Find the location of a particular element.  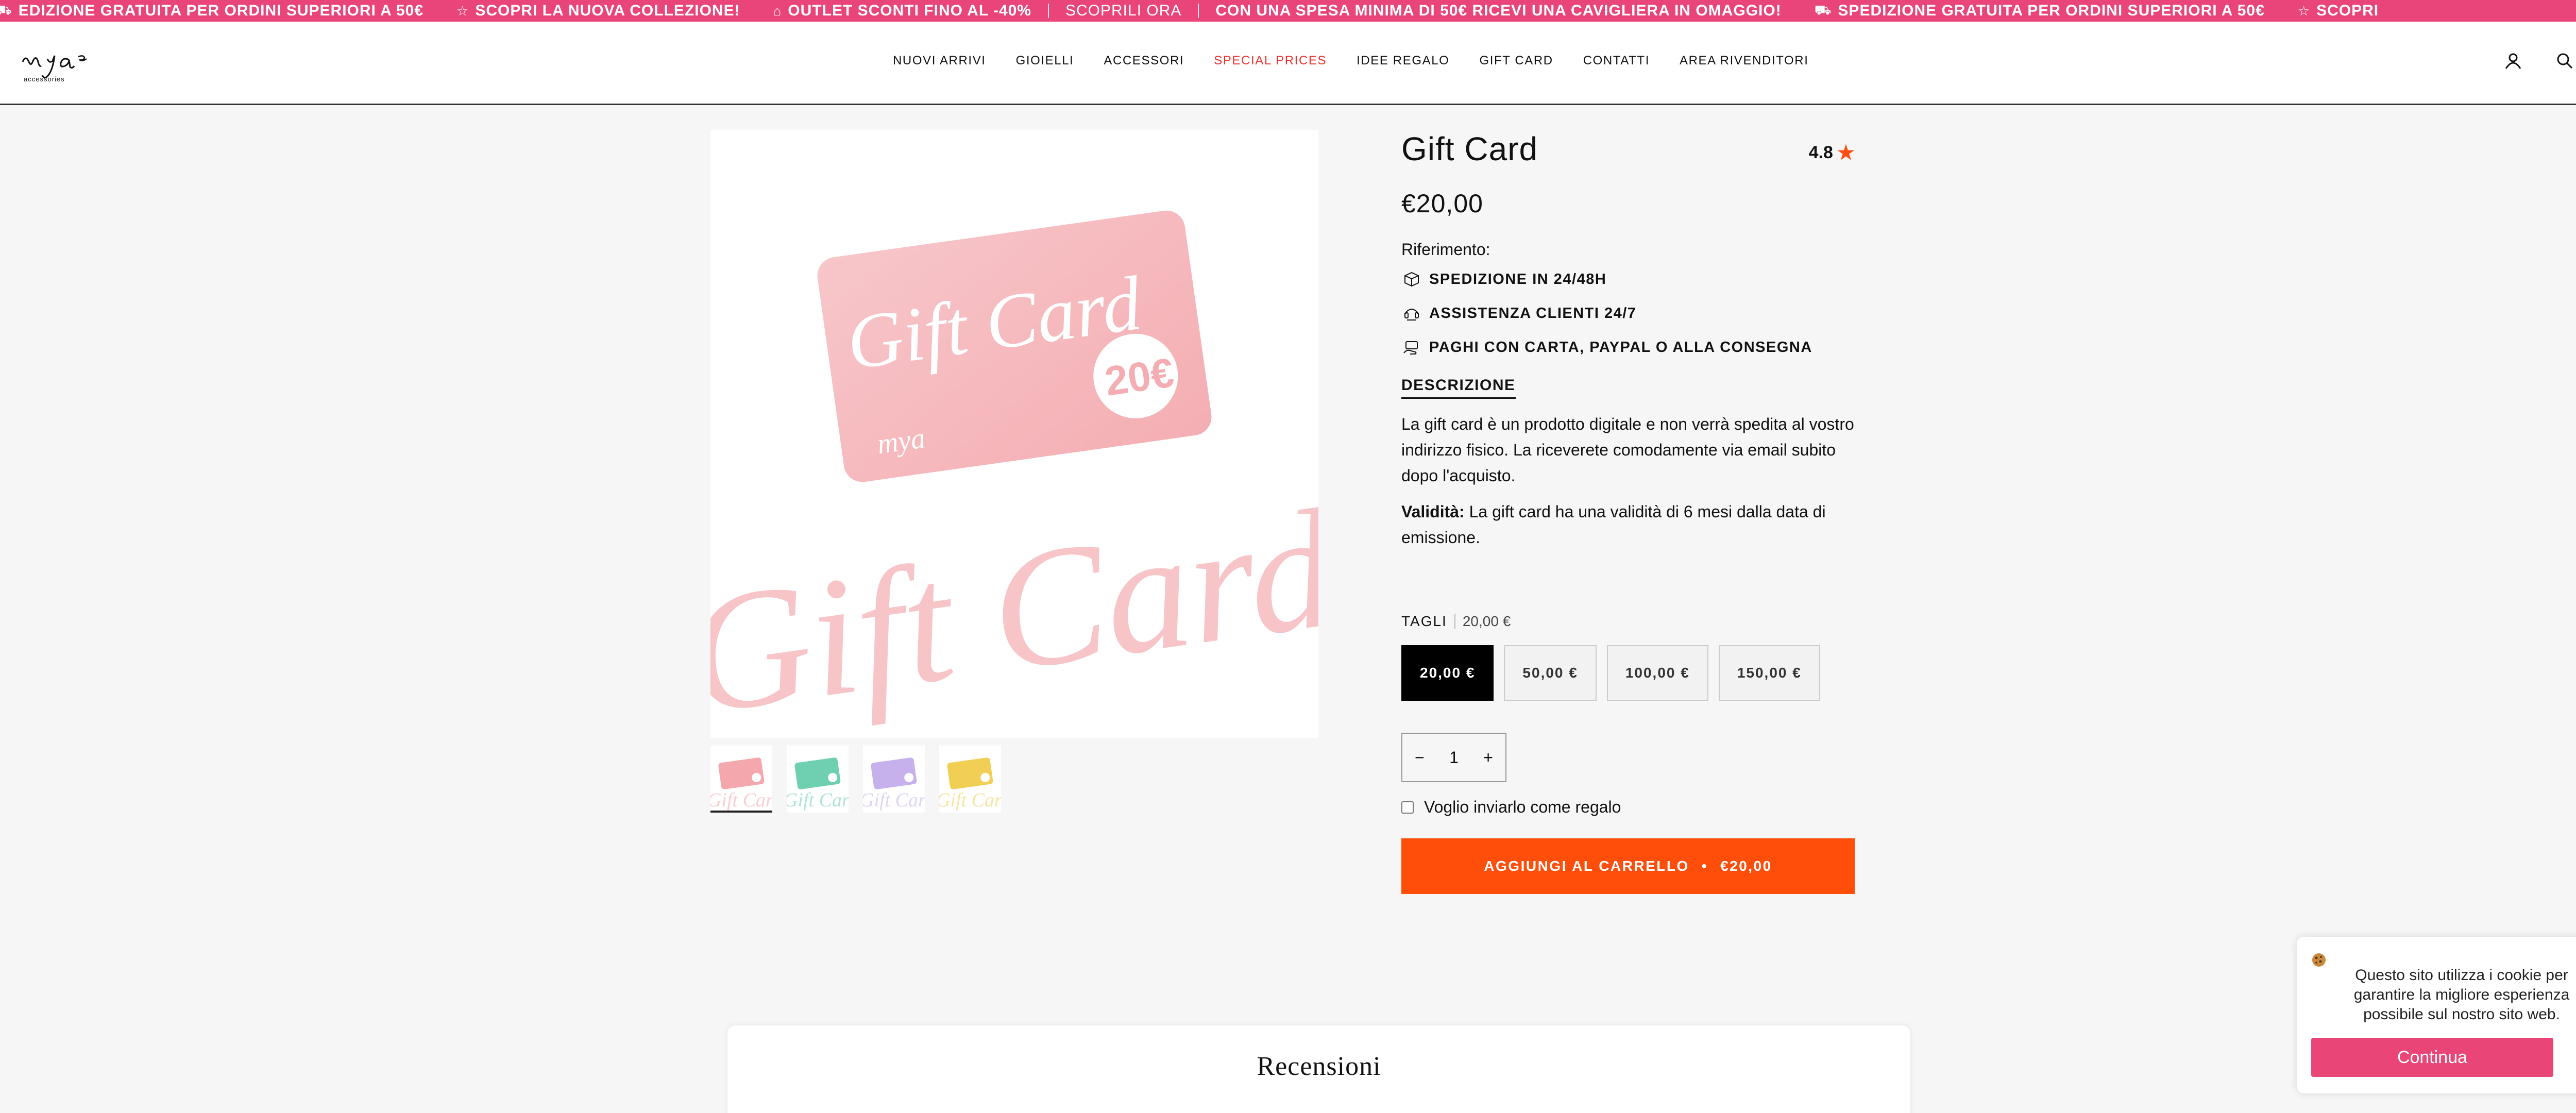

reviews-title: Recensioni is located at coordinates (1319, 1066).